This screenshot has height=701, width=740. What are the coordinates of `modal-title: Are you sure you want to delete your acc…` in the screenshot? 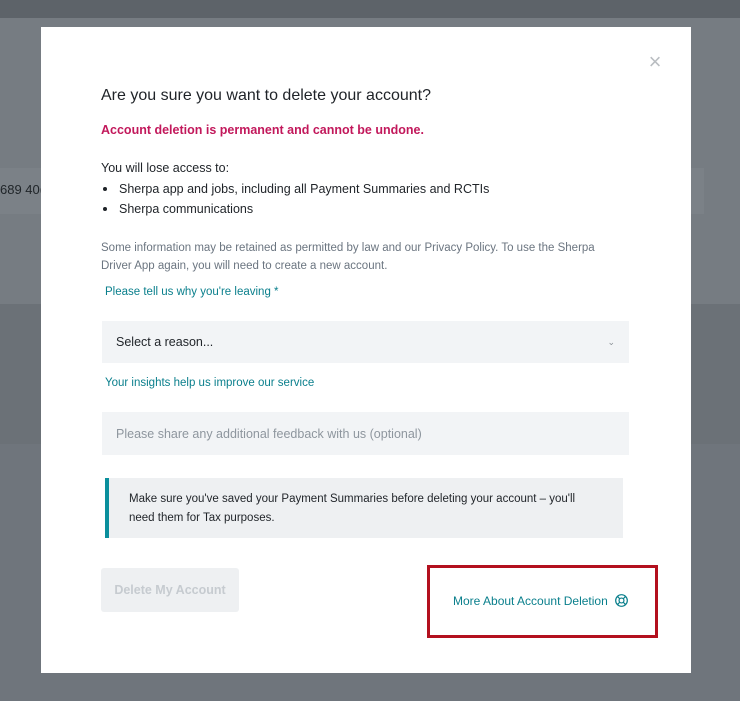 It's located at (266, 95).